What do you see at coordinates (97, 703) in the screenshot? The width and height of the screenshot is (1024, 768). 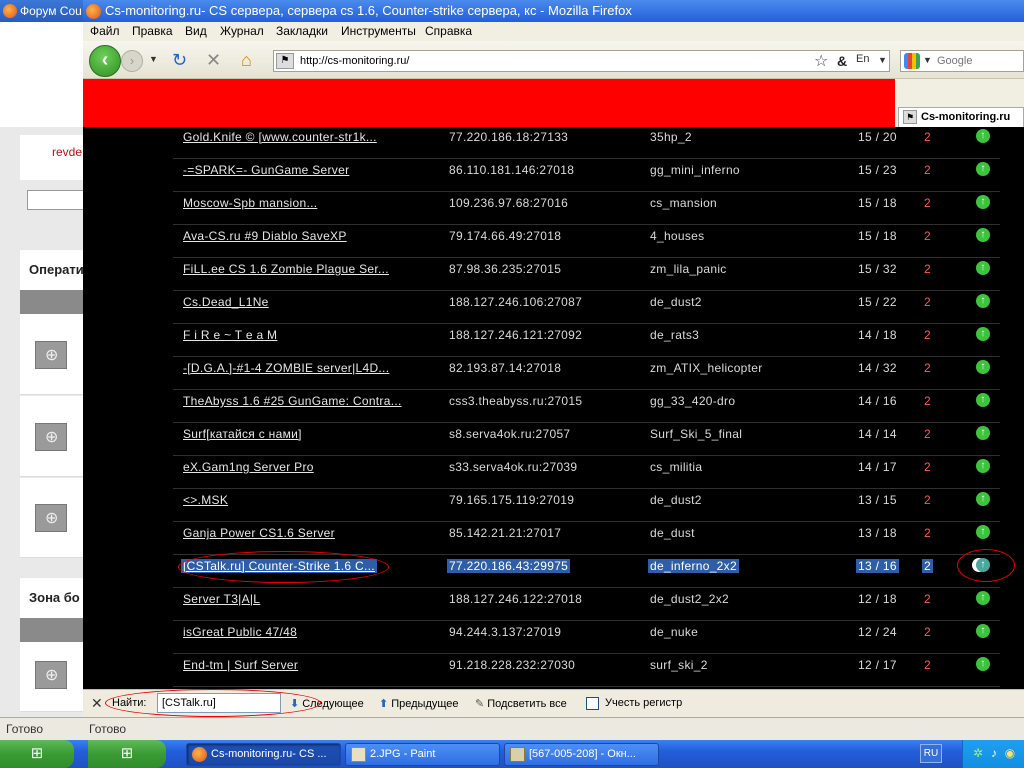 I see `close-icon: ✕` at bounding box center [97, 703].